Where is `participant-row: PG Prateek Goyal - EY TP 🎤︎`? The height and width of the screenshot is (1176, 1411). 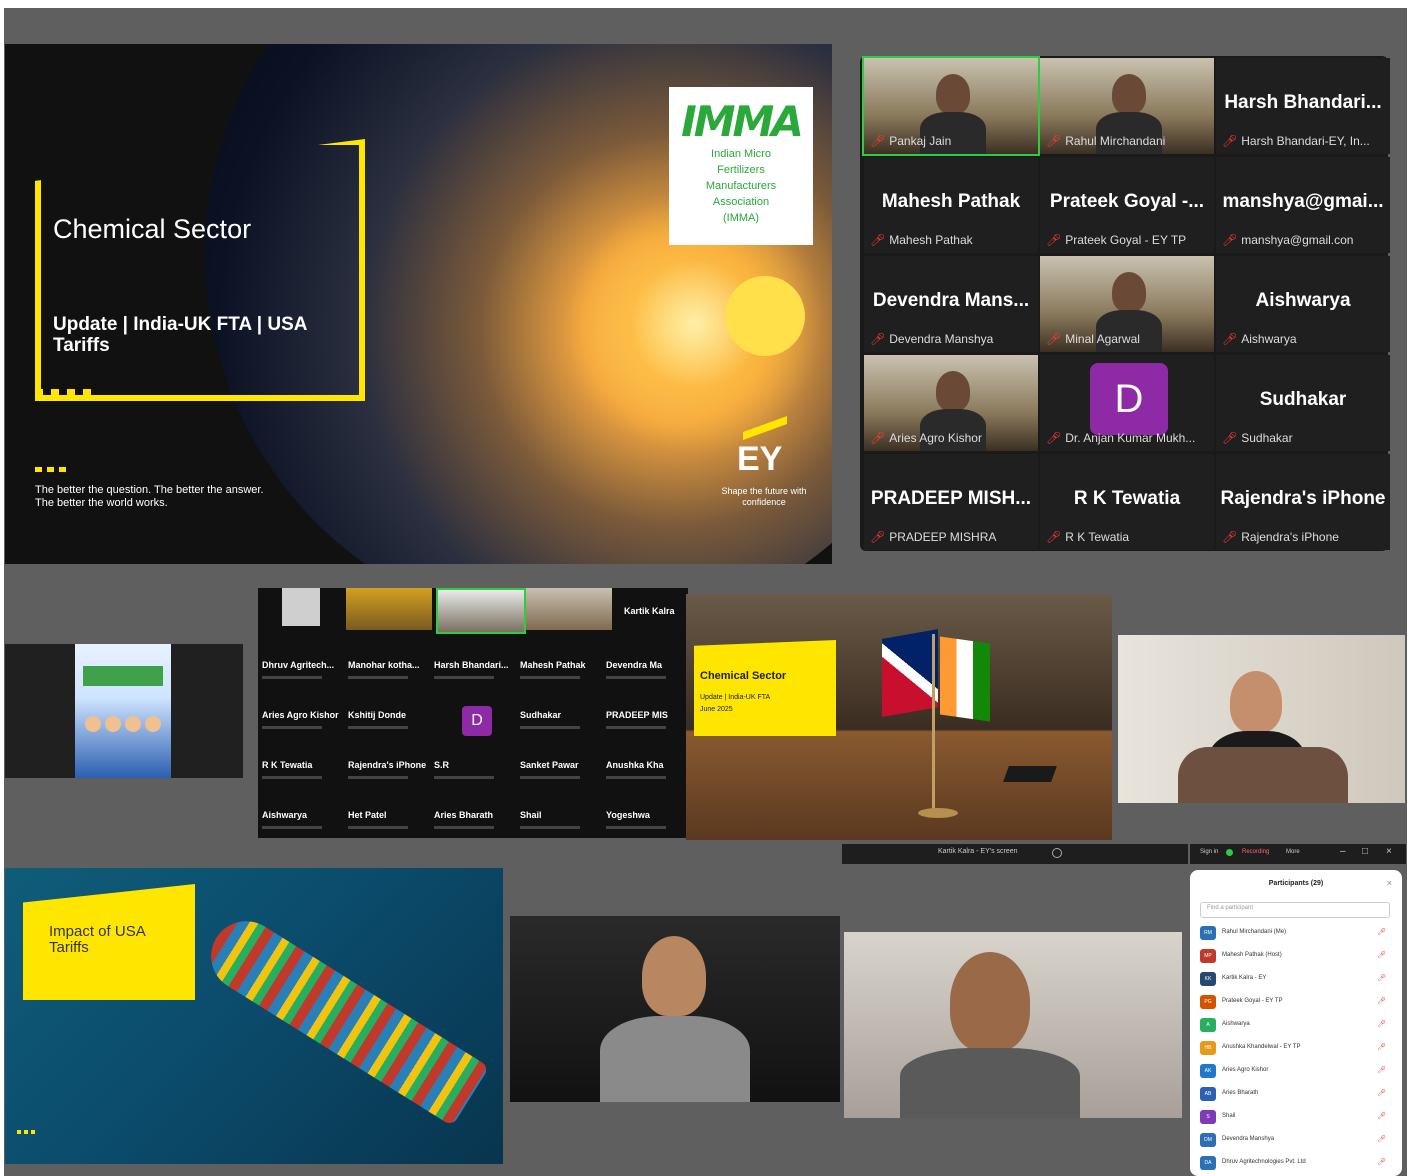
participant-row: PG Prateek Goyal - EY TP 🎤︎ is located at coordinates (1296, 1003).